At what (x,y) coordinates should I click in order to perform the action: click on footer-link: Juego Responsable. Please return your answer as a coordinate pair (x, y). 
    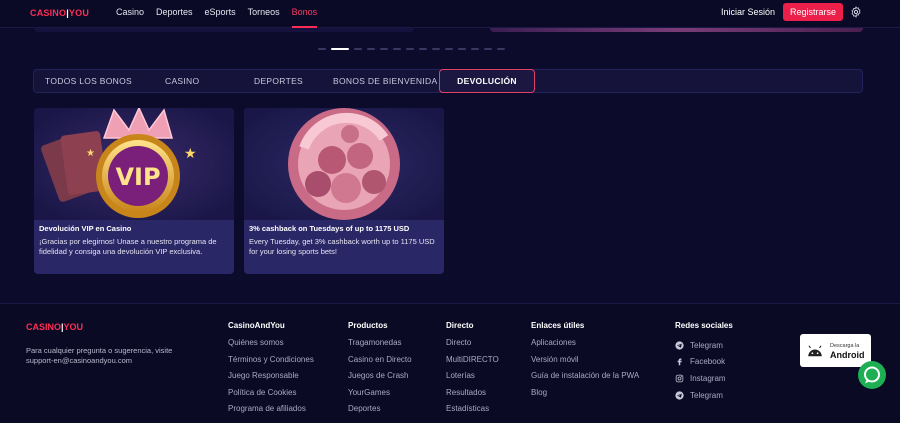
    Looking at the image, I should click on (271, 378).